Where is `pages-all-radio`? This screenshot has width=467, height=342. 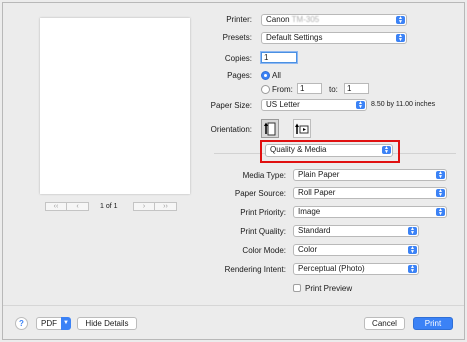
pages-all-radio is located at coordinates (265, 75).